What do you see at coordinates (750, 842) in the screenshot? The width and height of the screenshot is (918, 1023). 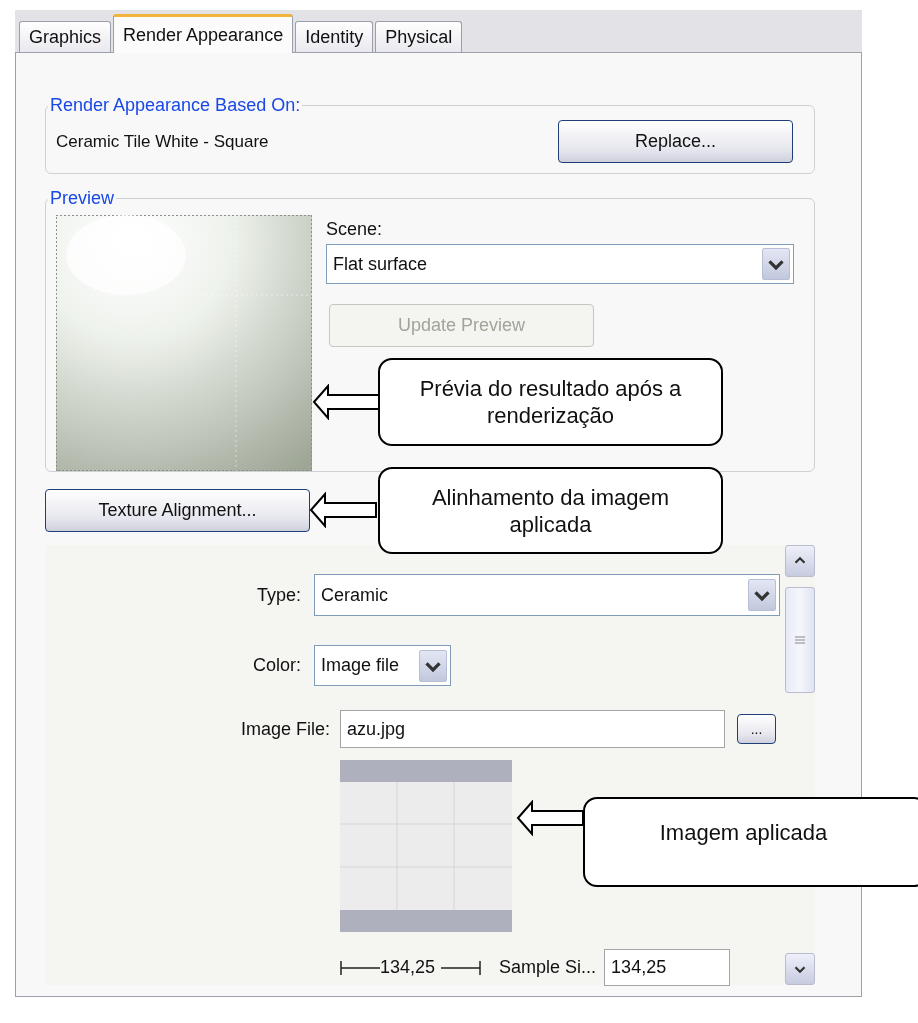 I see `callout: Imagem aplicada` at bounding box center [750, 842].